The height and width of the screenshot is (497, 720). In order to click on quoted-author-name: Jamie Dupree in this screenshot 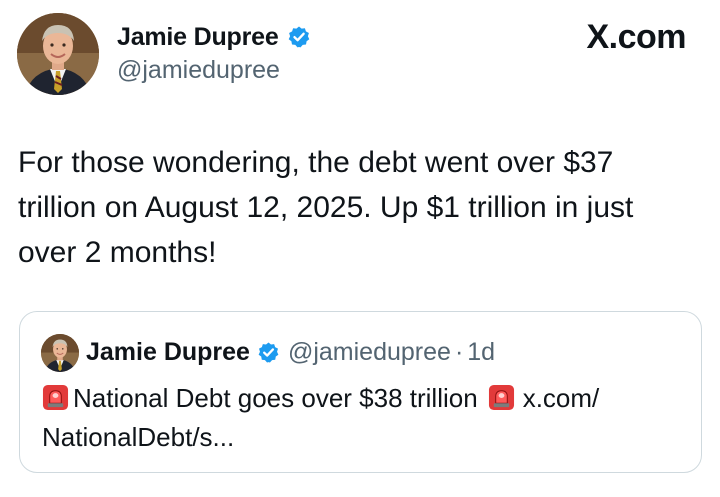, I will do `click(168, 351)`.